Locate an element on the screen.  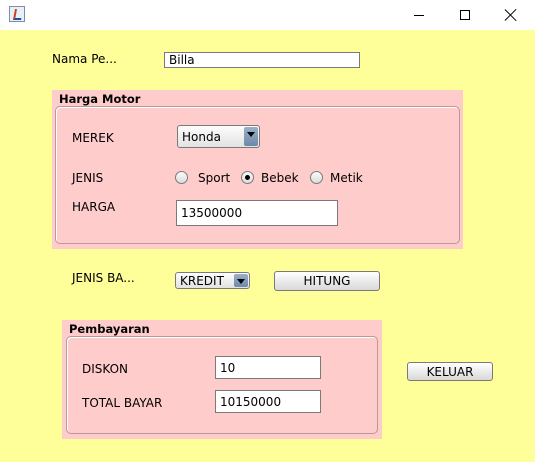
merek-label: MEREK is located at coordinates (93, 138).